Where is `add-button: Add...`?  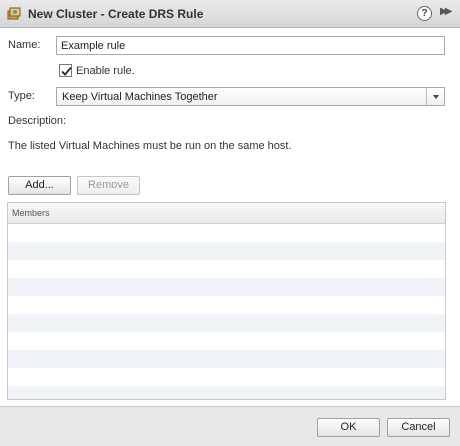 add-button: Add... is located at coordinates (39, 185).